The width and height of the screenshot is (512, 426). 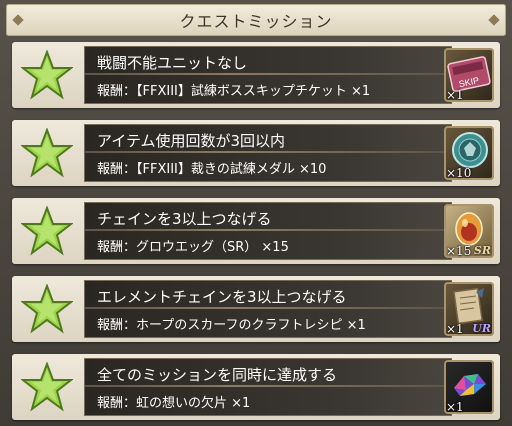 I want to click on item-quantity: ×10, so click(x=459, y=173).